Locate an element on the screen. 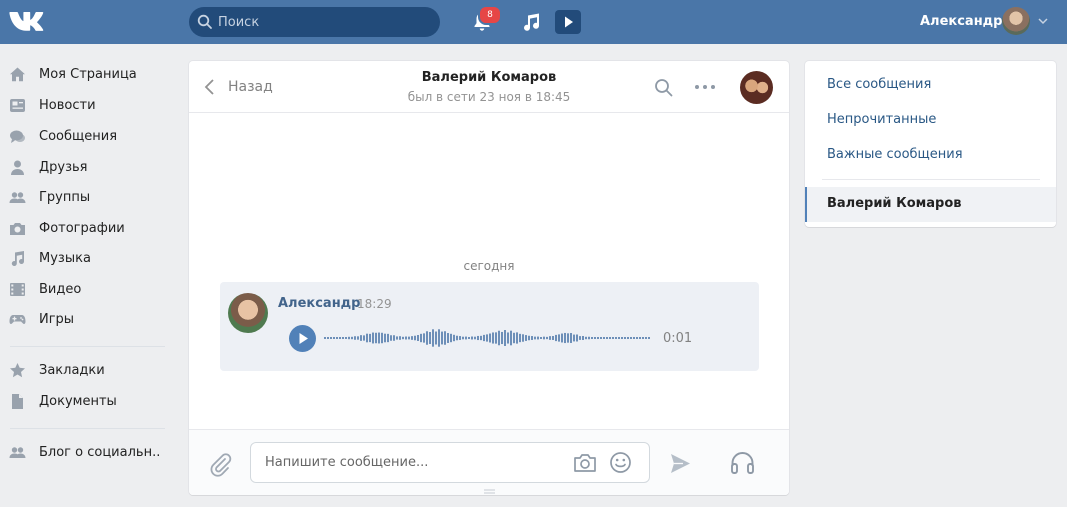  message-input is located at coordinates (410, 462).